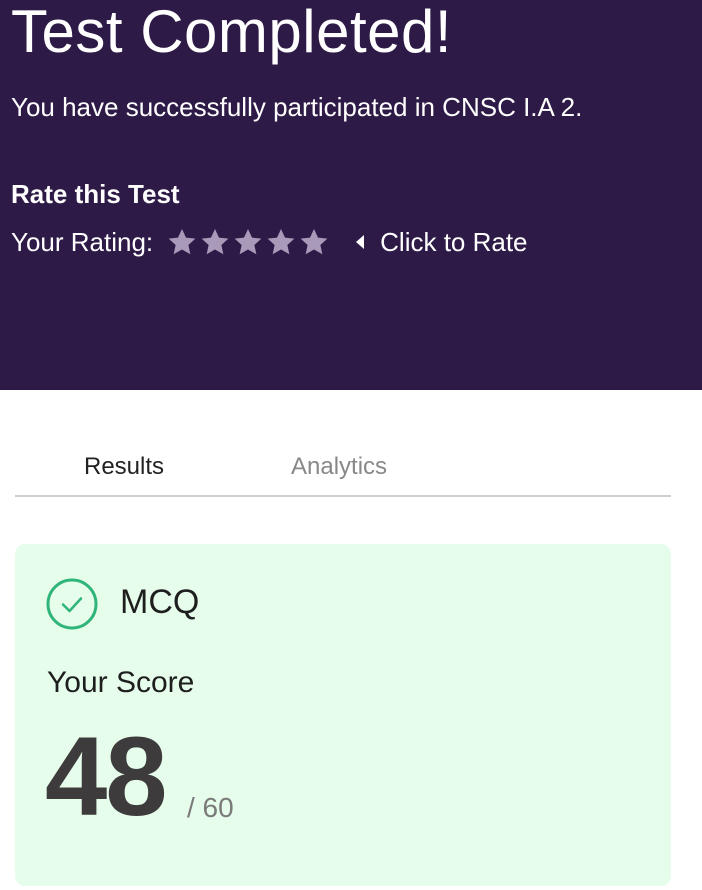 The width and height of the screenshot is (702, 890). Describe the element at coordinates (453, 242) in the screenshot. I see `click-to-rate-link: Click to Rate` at that location.